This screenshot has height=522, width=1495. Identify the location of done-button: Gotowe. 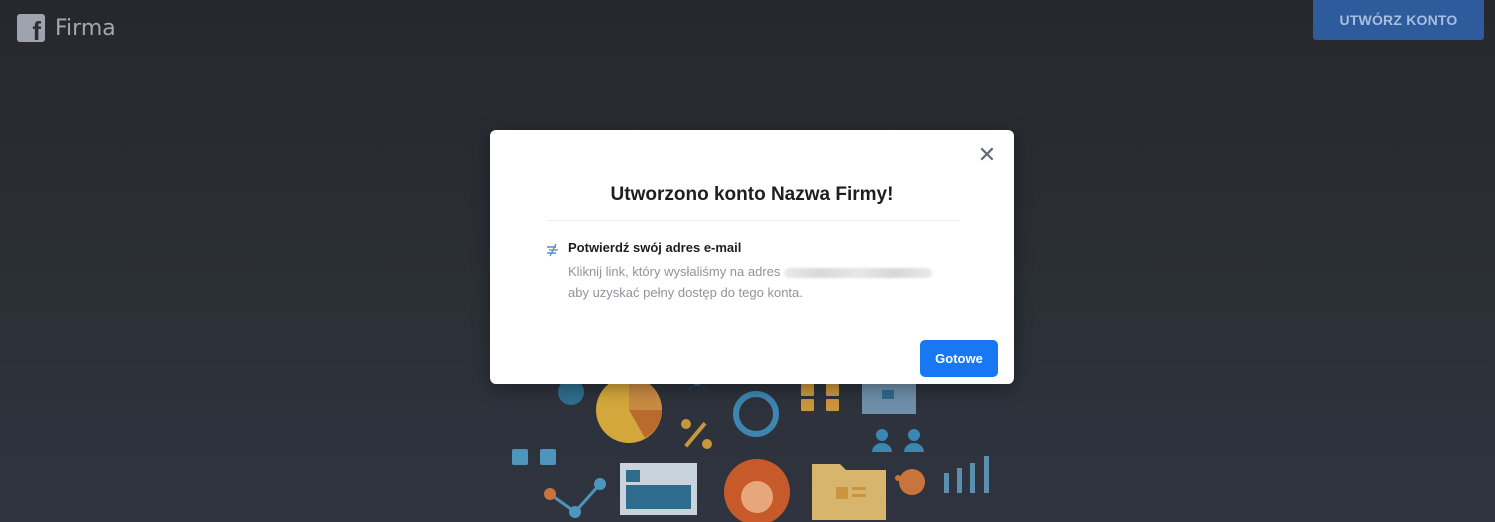
(959, 358).